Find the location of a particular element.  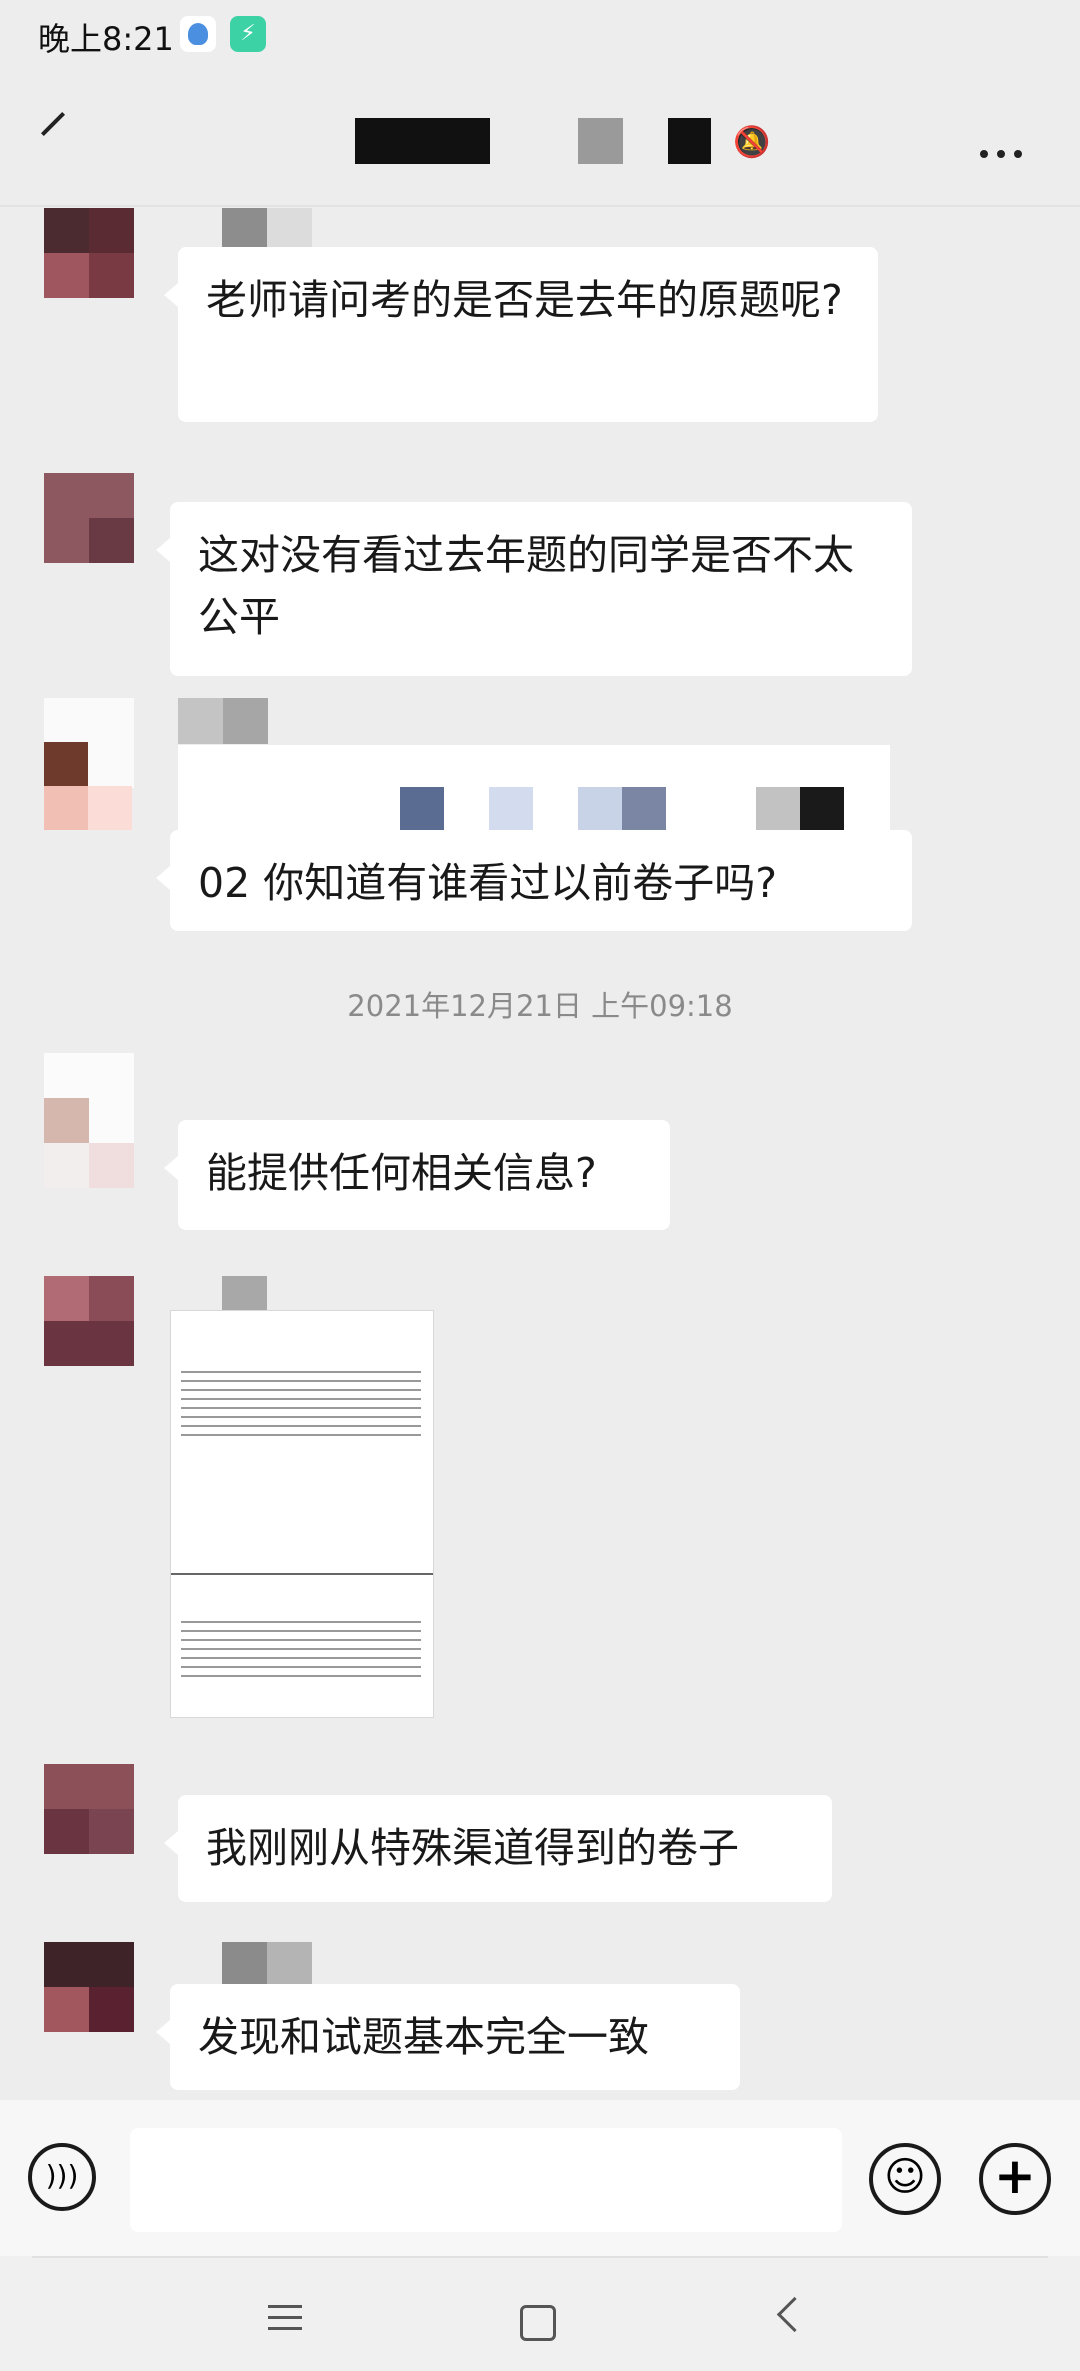

message-bubble: 这对没有看过去年题的同学是否不太公平 is located at coordinates (534, 589).